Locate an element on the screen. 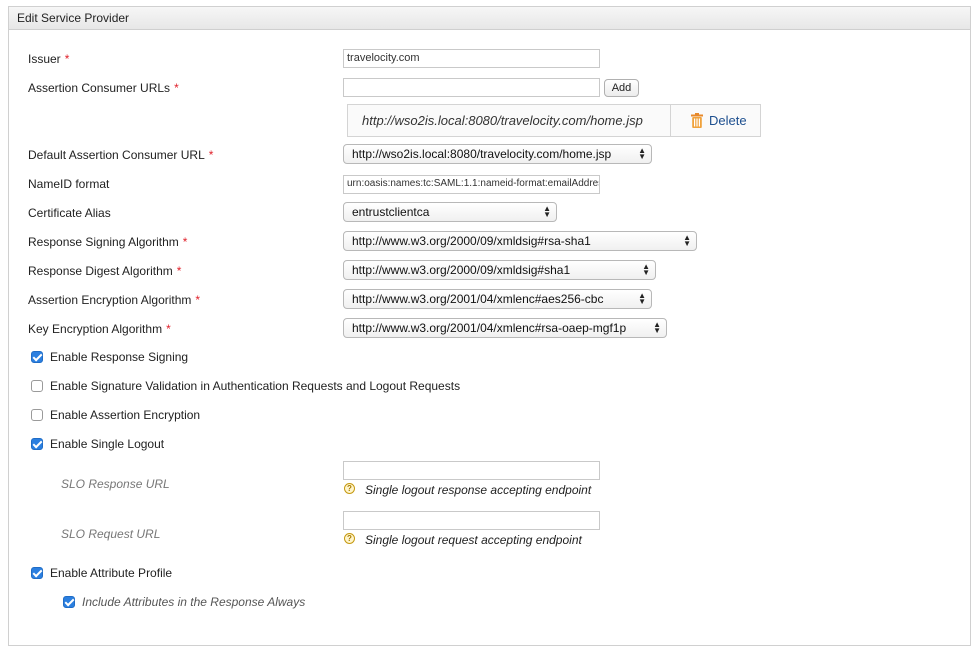 The image size is (980, 646). enable-assertion-encryption-checkbox is located at coordinates (37, 415).